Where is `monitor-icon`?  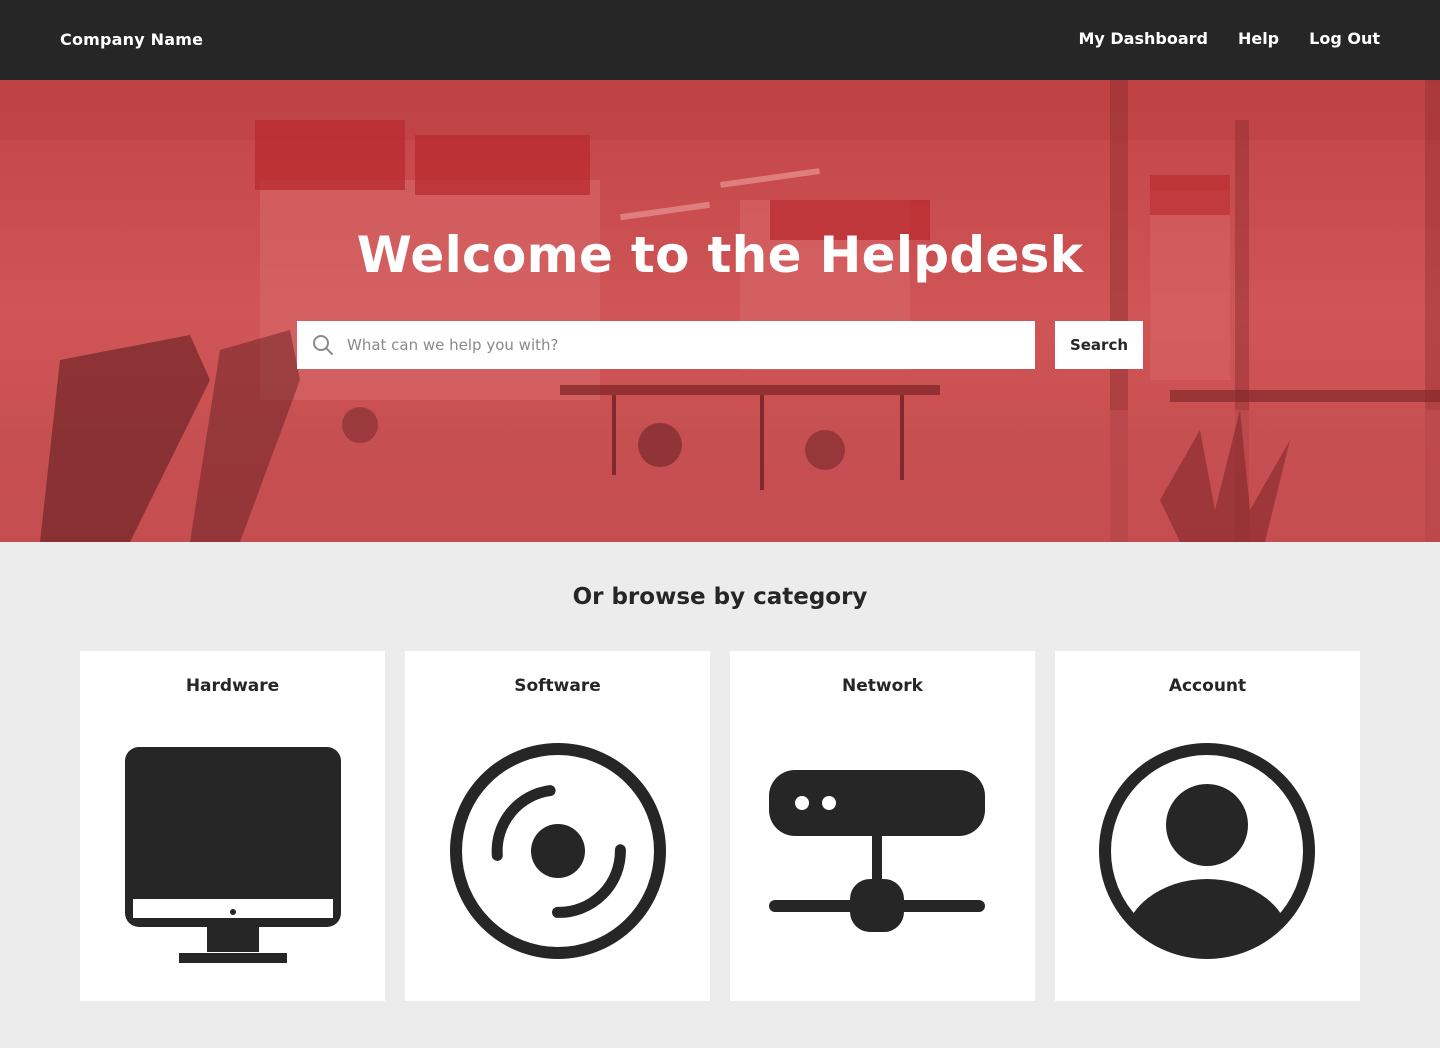
monitor-icon is located at coordinates (233, 855).